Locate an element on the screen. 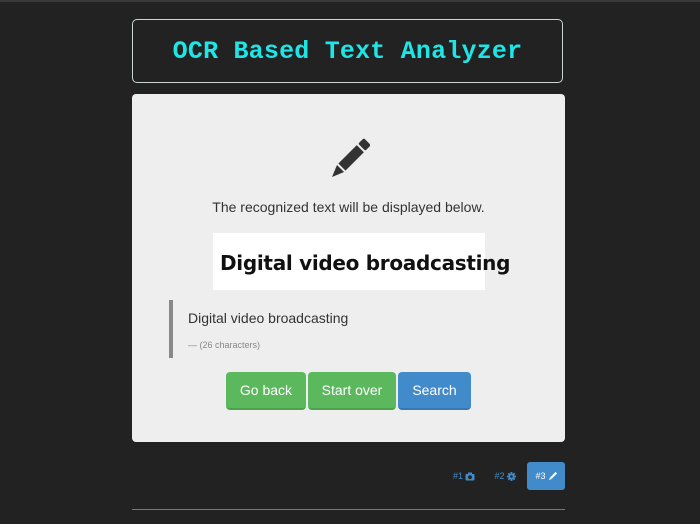 Image resolution: width=700 pixels, height=524 pixels. go-back-button: Go back is located at coordinates (266, 391).